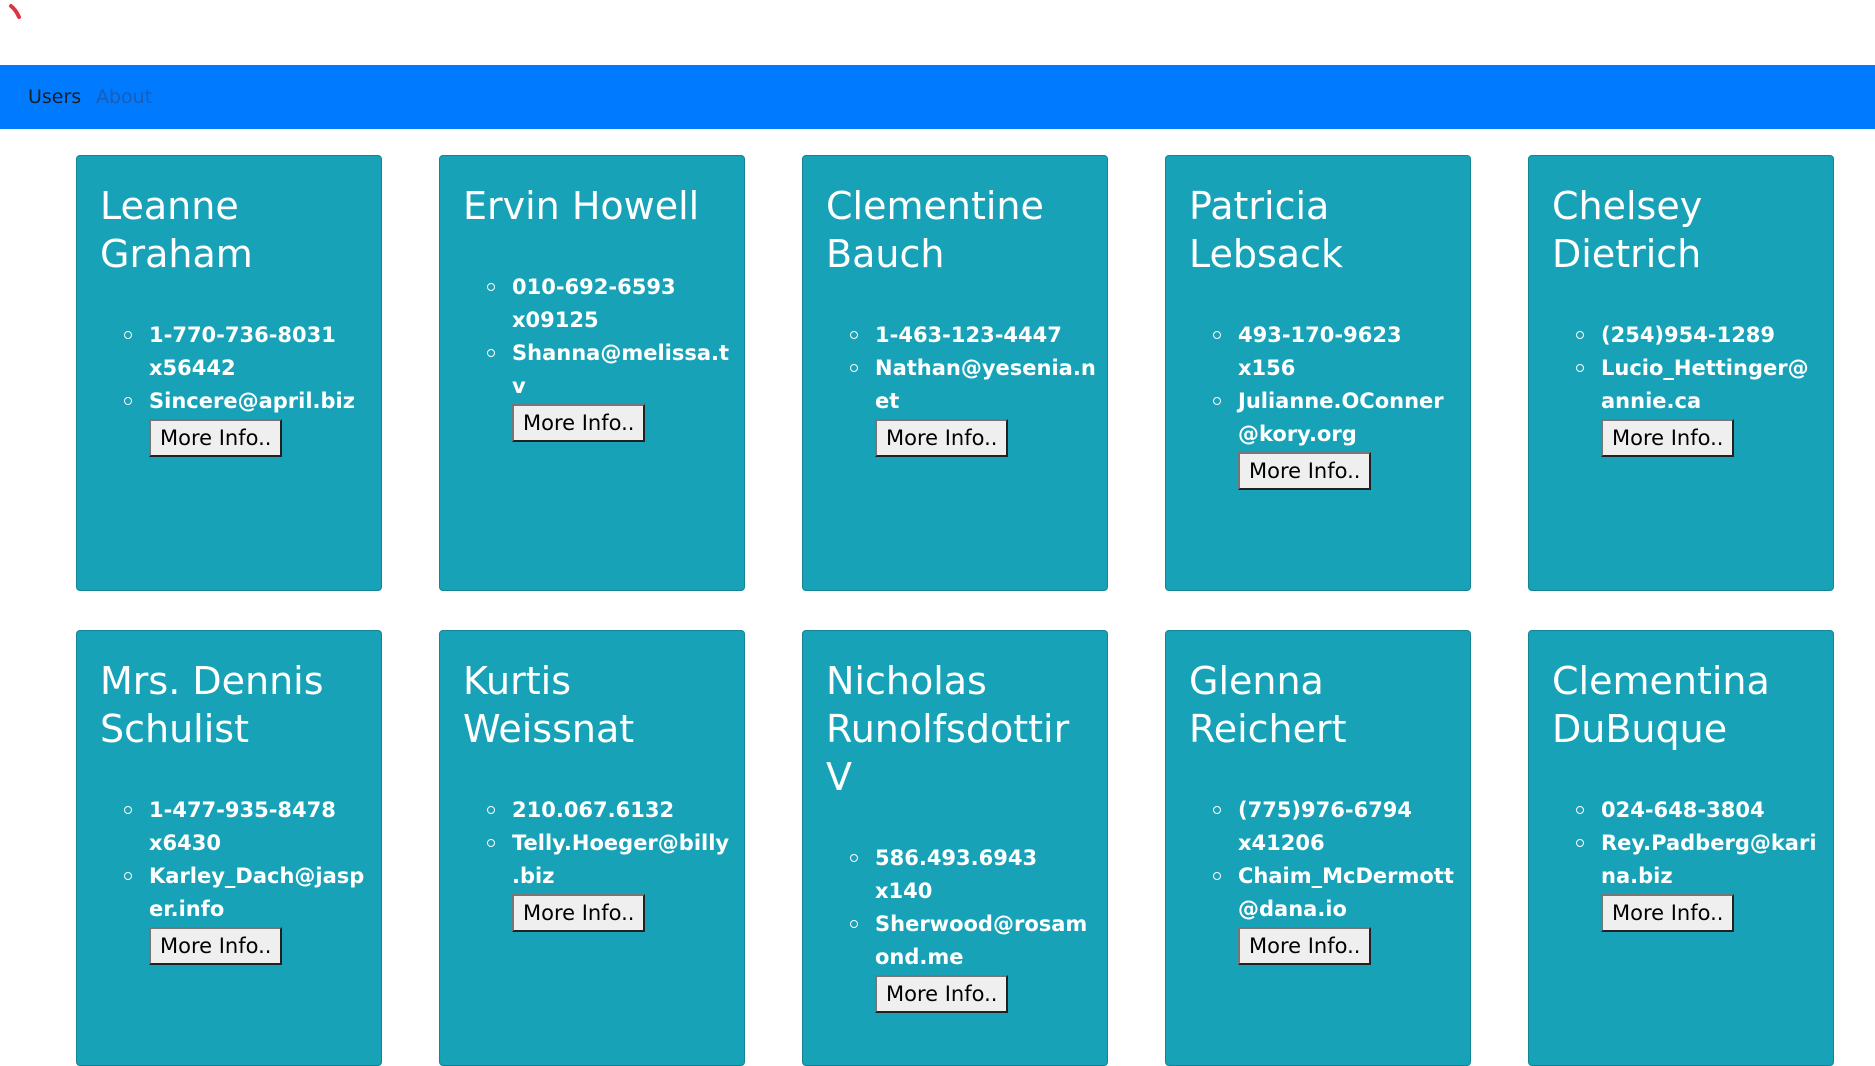 Image resolution: width=1875 pixels, height=1066 pixels. Describe the element at coordinates (1661, 705) in the screenshot. I see `user-name: Clementina DuBuque` at that location.